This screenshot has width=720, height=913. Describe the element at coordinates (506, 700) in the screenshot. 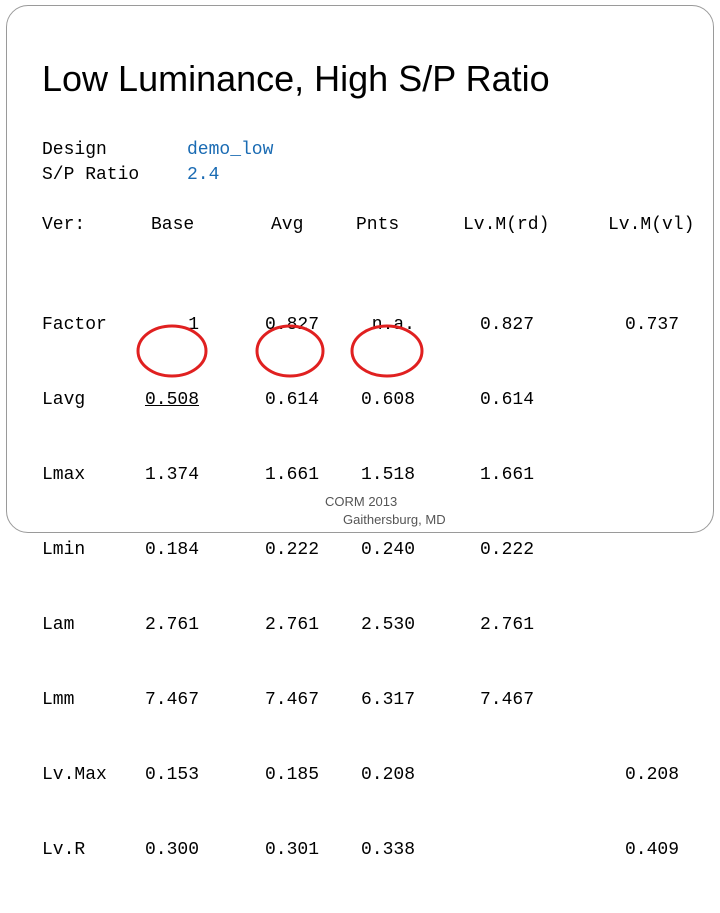

I see `lvm-rd-cell: 7.467` at that location.